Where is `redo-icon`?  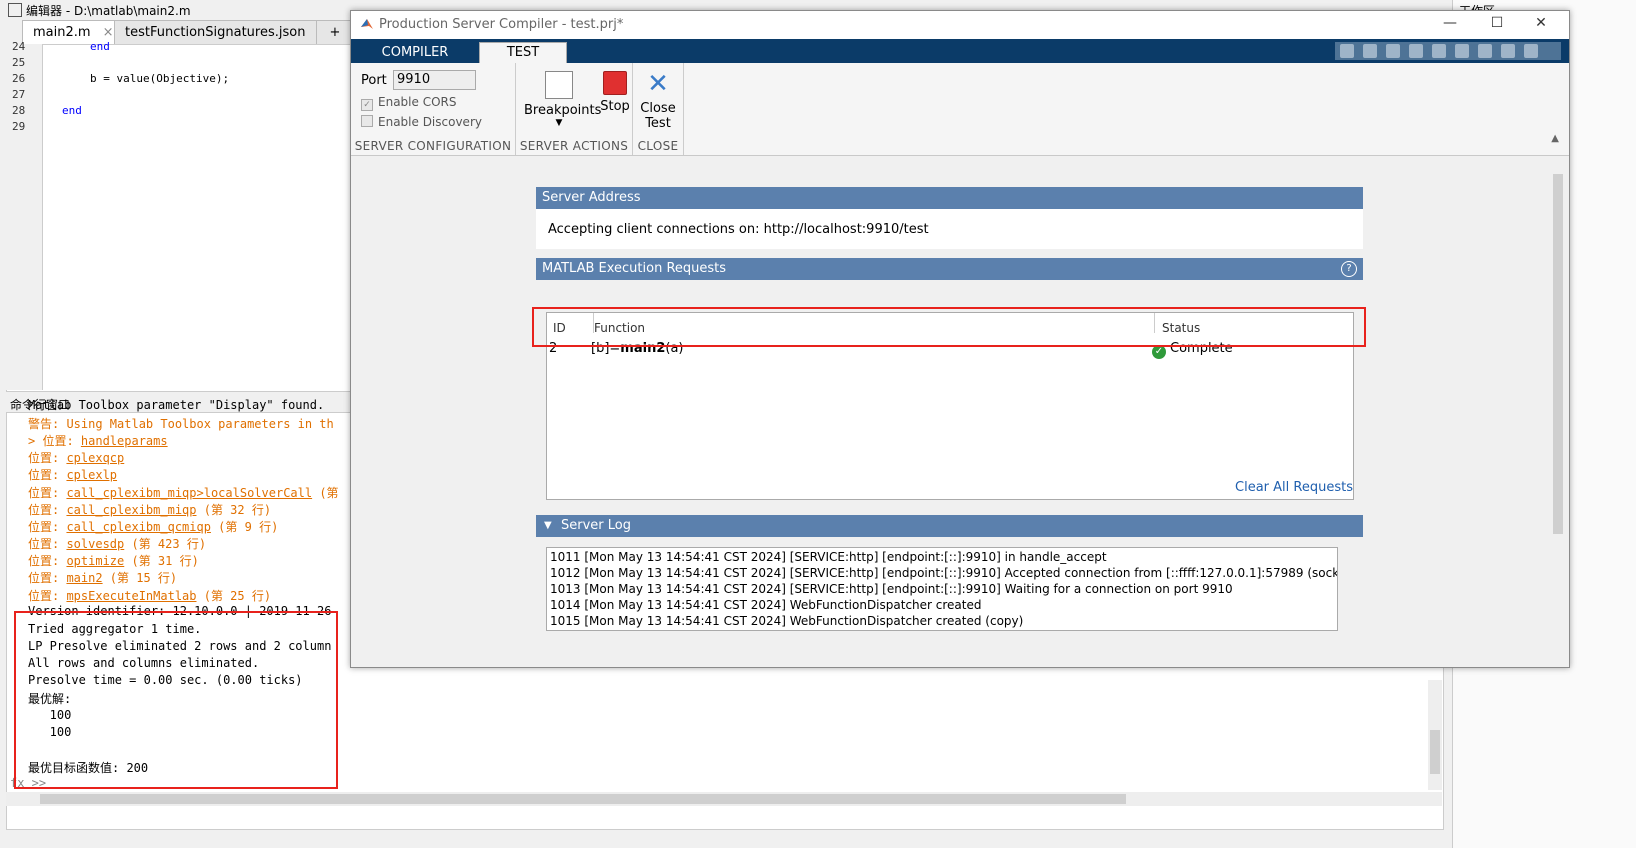
redo-icon is located at coordinates (1462, 51).